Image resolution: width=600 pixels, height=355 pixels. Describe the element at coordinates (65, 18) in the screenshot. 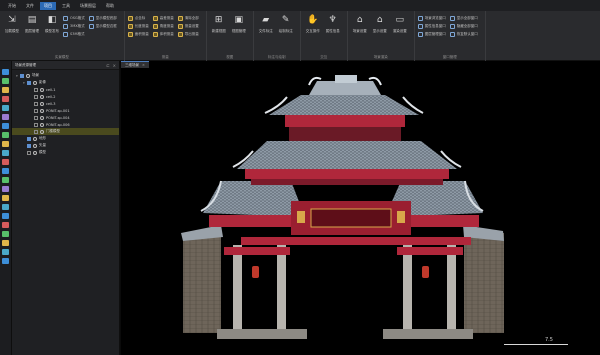

I see `osg-icon` at that location.